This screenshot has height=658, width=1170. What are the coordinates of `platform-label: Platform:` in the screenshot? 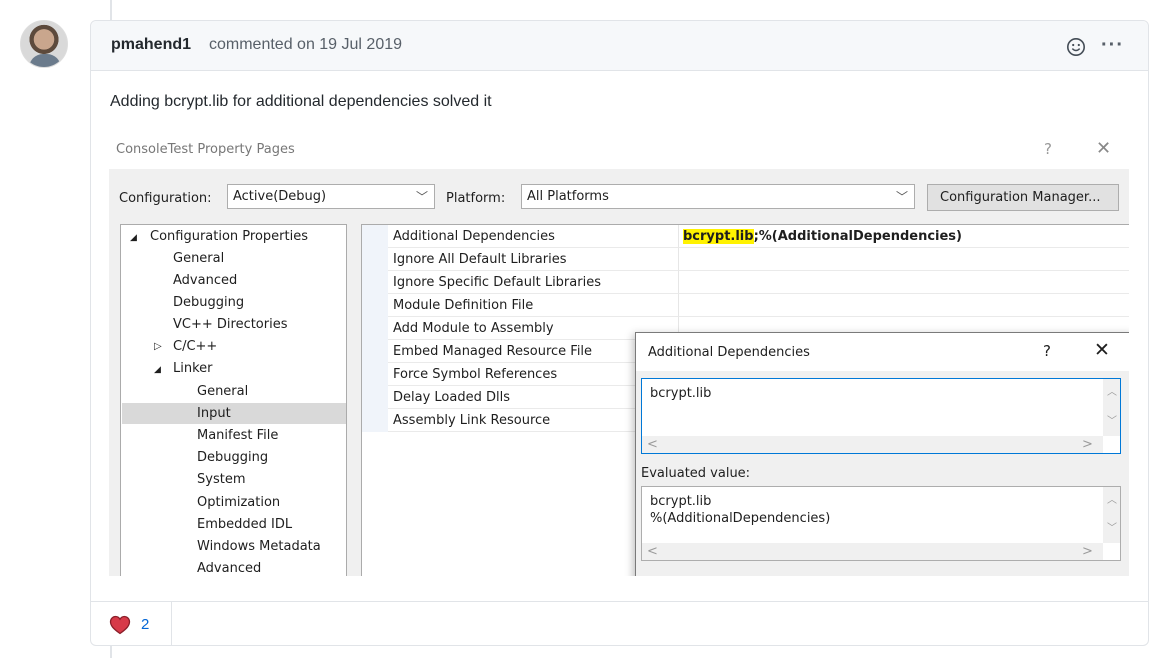 It's located at (476, 198).